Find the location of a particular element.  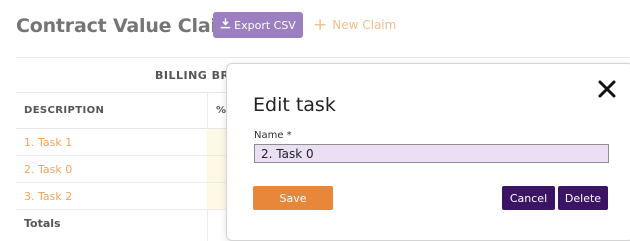

delete-button: Delete is located at coordinates (583, 198).